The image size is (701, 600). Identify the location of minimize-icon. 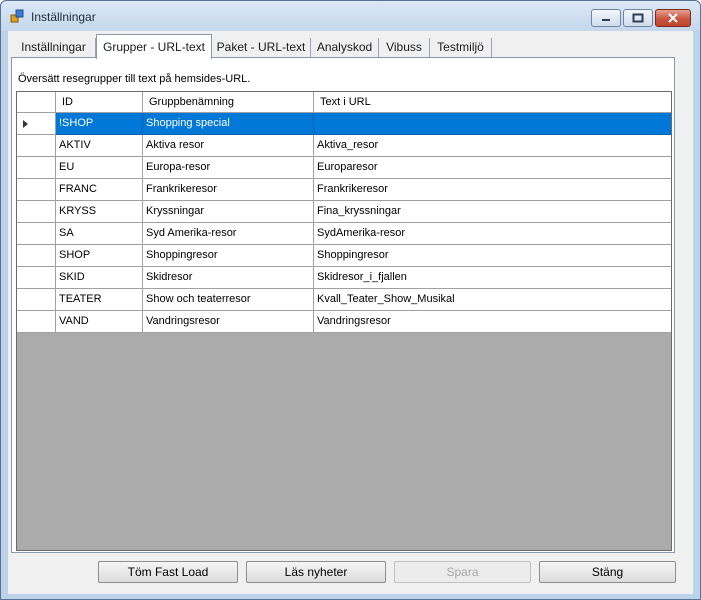
(606, 20).